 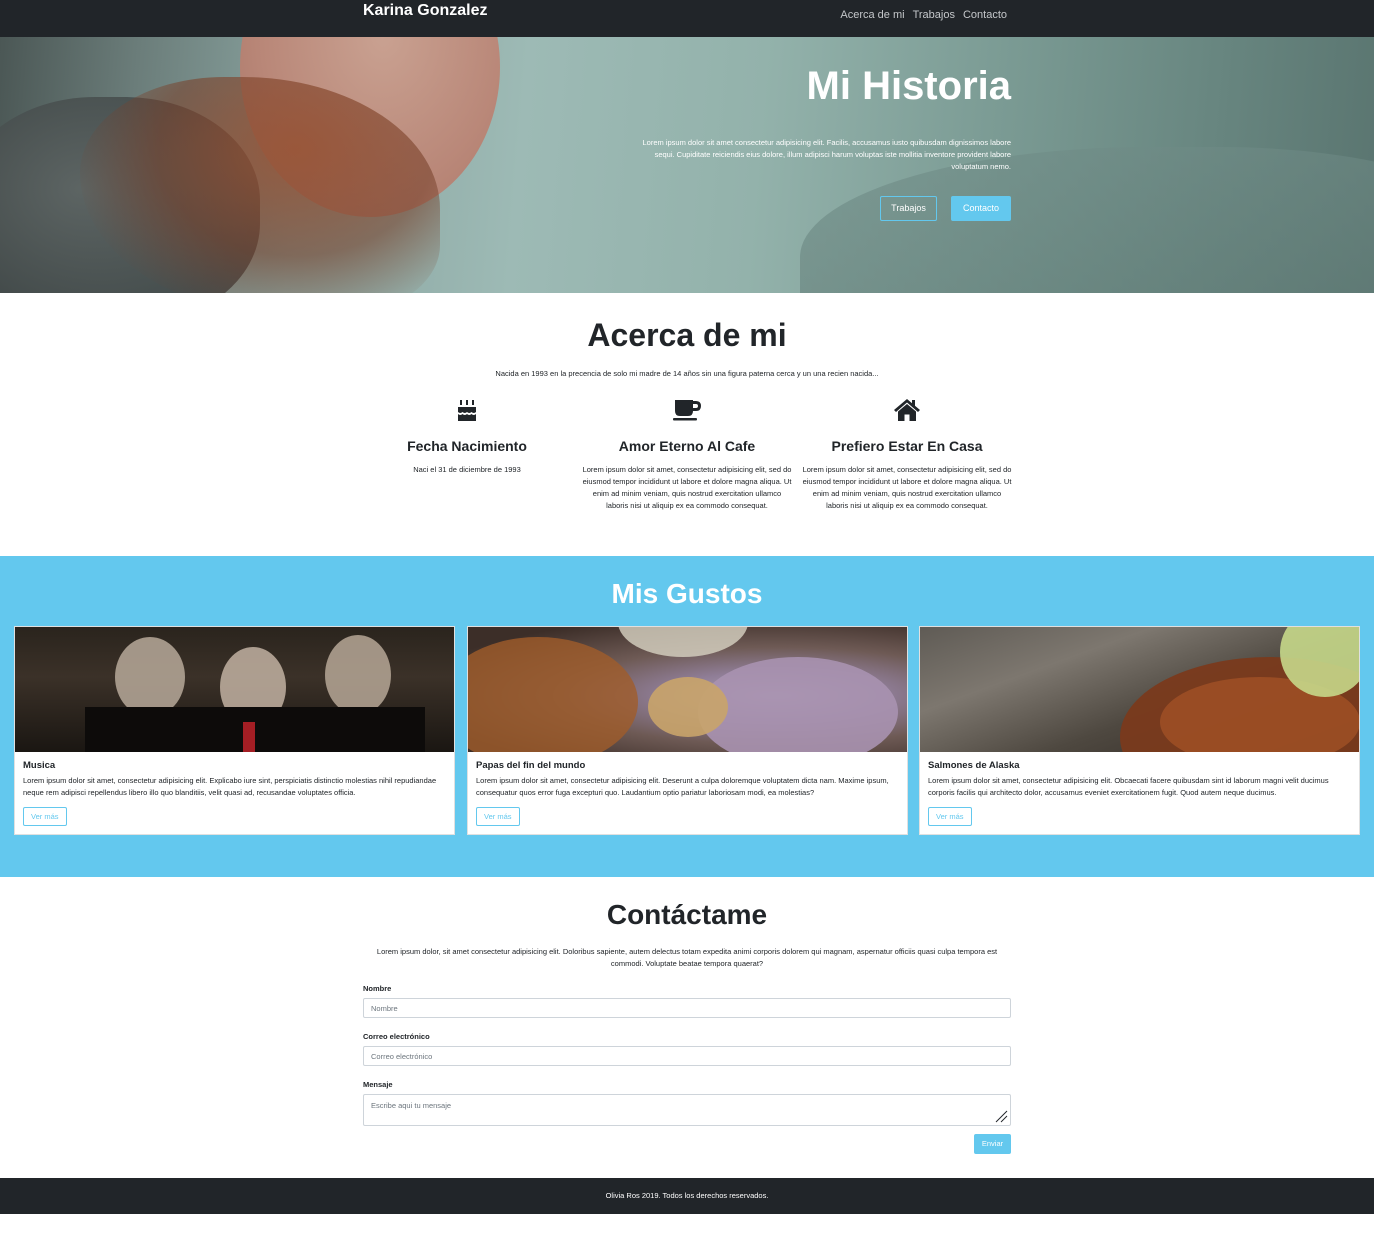 What do you see at coordinates (467, 411) in the screenshot?
I see `birthday-cake-icon` at bounding box center [467, 411].